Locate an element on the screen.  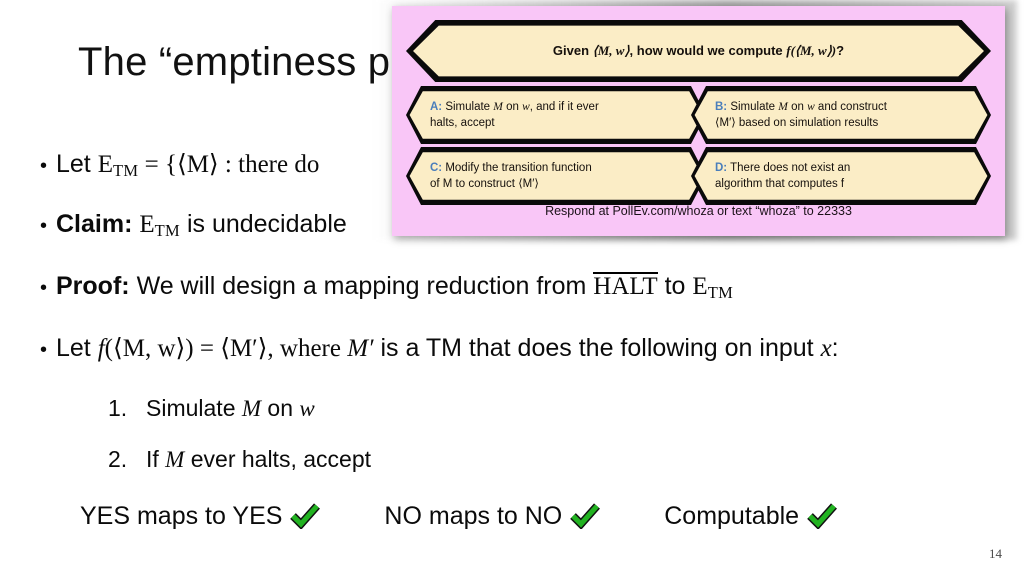
bullet-2-rest: is undecidable is located at coordinates (263, 224).